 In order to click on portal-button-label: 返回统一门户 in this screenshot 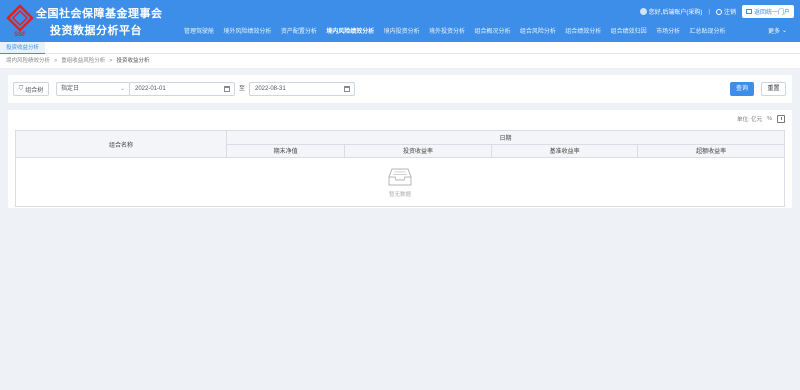, I will do `click(771, 13)`.